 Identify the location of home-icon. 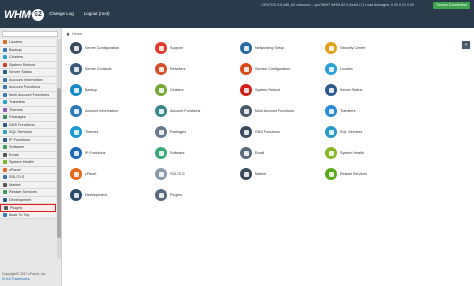
(68, 34).